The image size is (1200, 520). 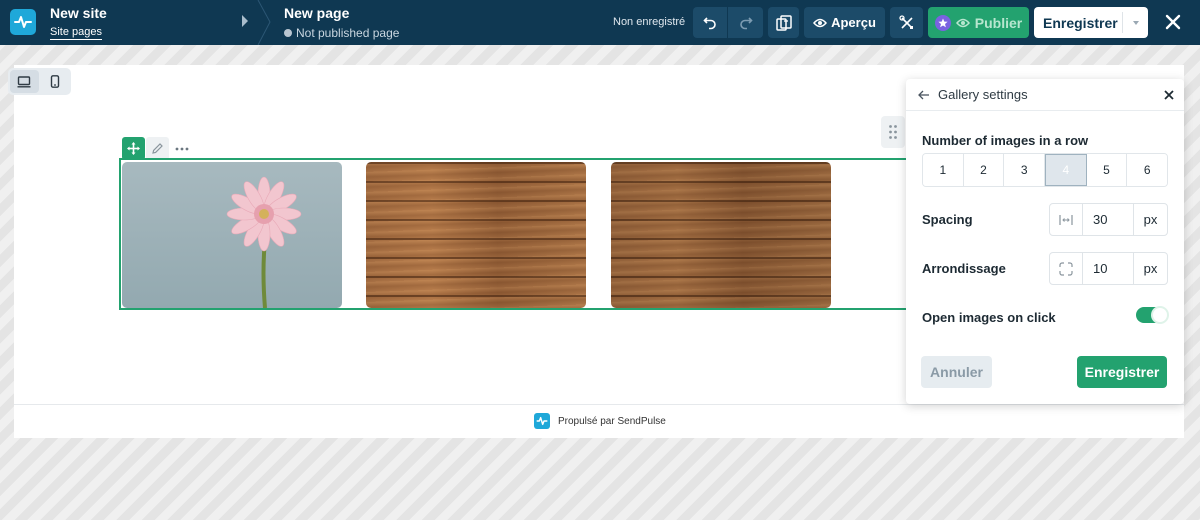 I want to click on images-per-row-option-4: 4, so click(x=1066, y=170).